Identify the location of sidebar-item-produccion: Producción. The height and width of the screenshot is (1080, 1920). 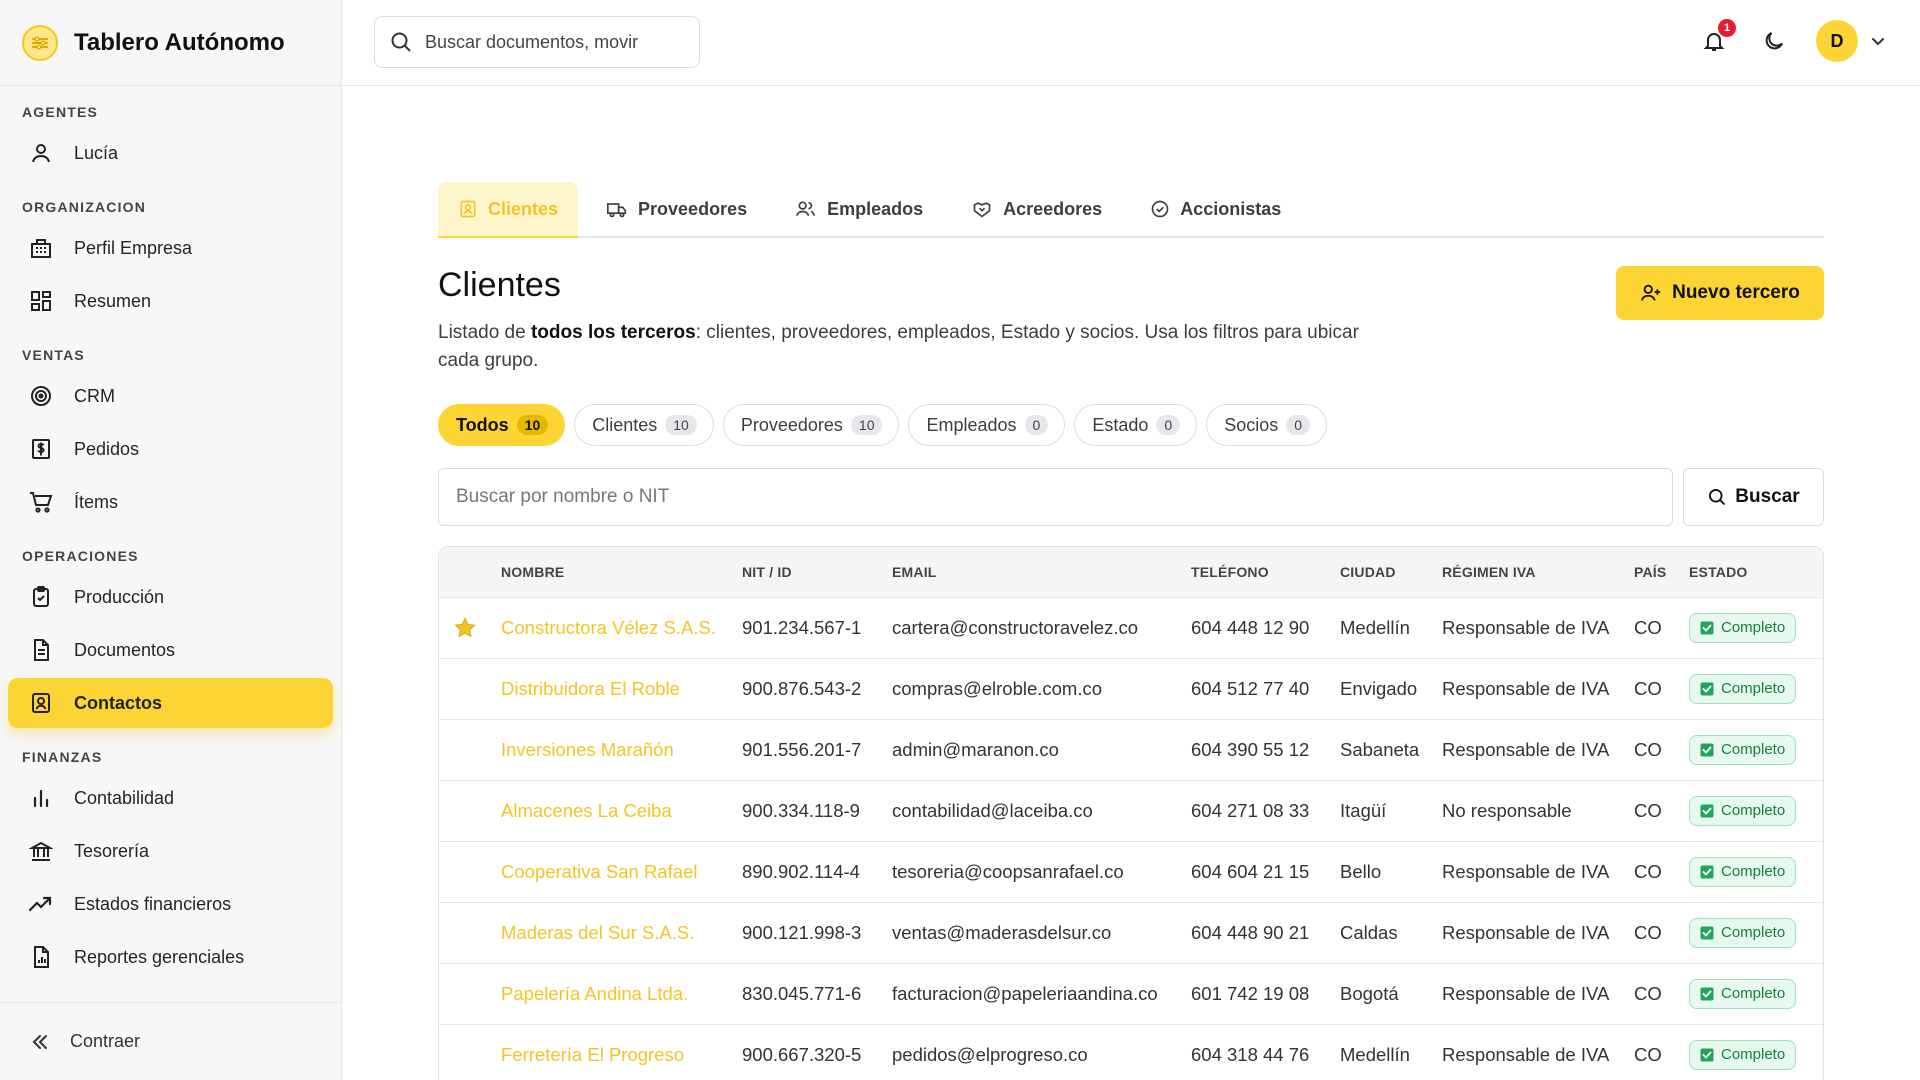
(170, 597).